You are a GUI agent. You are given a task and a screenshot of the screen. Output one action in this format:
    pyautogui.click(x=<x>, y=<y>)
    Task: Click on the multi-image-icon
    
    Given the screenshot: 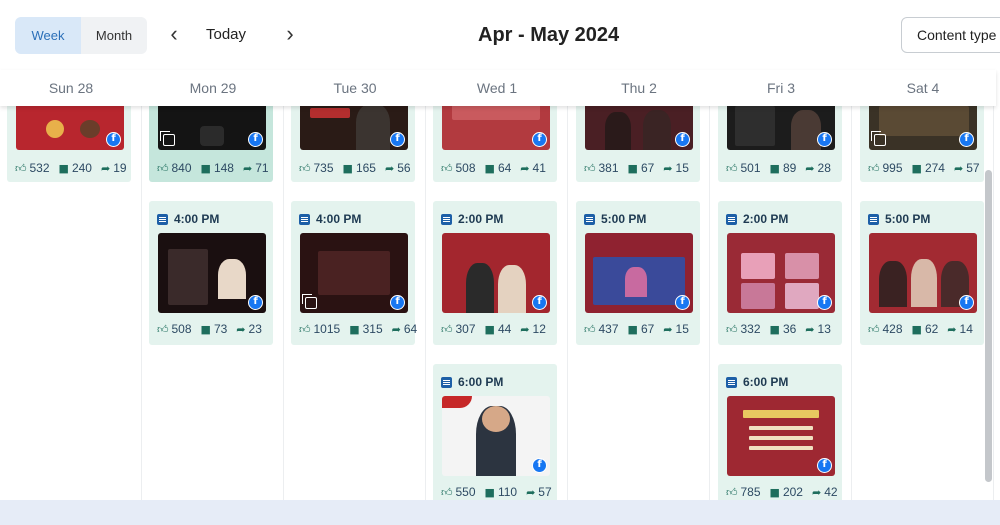 What is the action you would take?
    pyautogui.click(x=878, y=138)
    